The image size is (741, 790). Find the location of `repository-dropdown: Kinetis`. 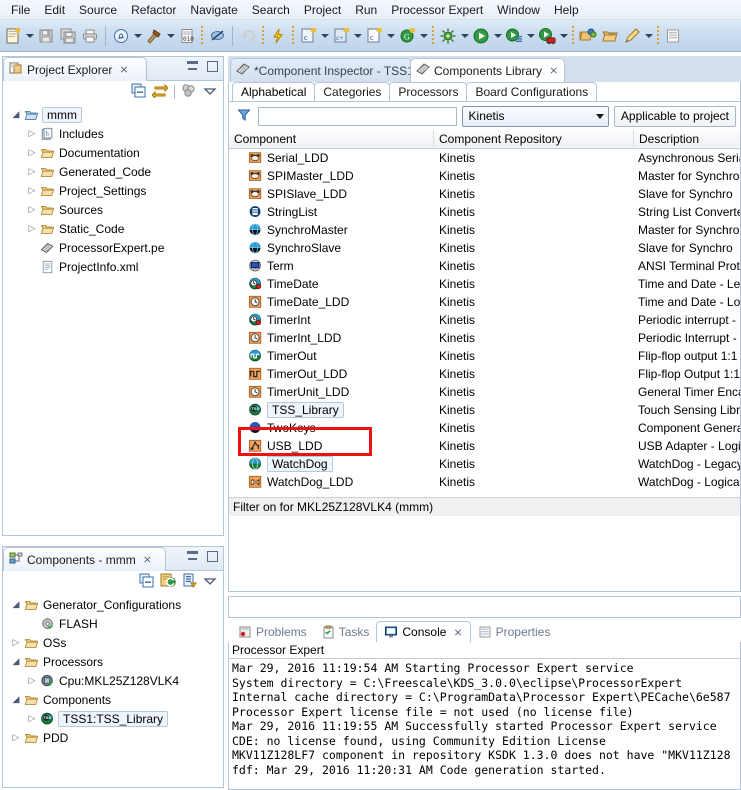

repository-dropdown: Kinetis is located at coordinates (535, 116).